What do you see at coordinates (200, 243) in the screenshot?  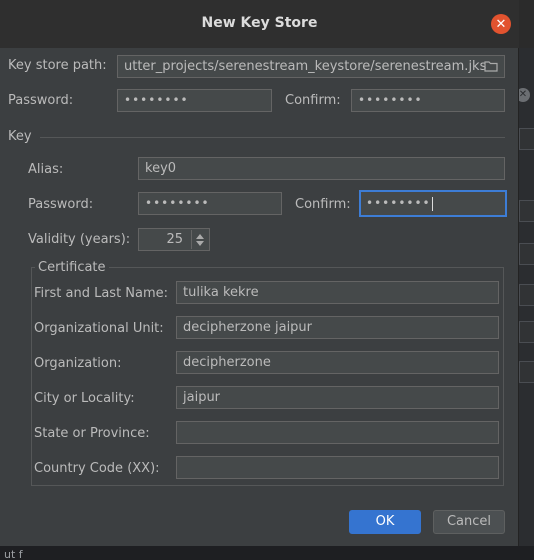 I see `spinner-down-icon` at bounding box center [200, 243].